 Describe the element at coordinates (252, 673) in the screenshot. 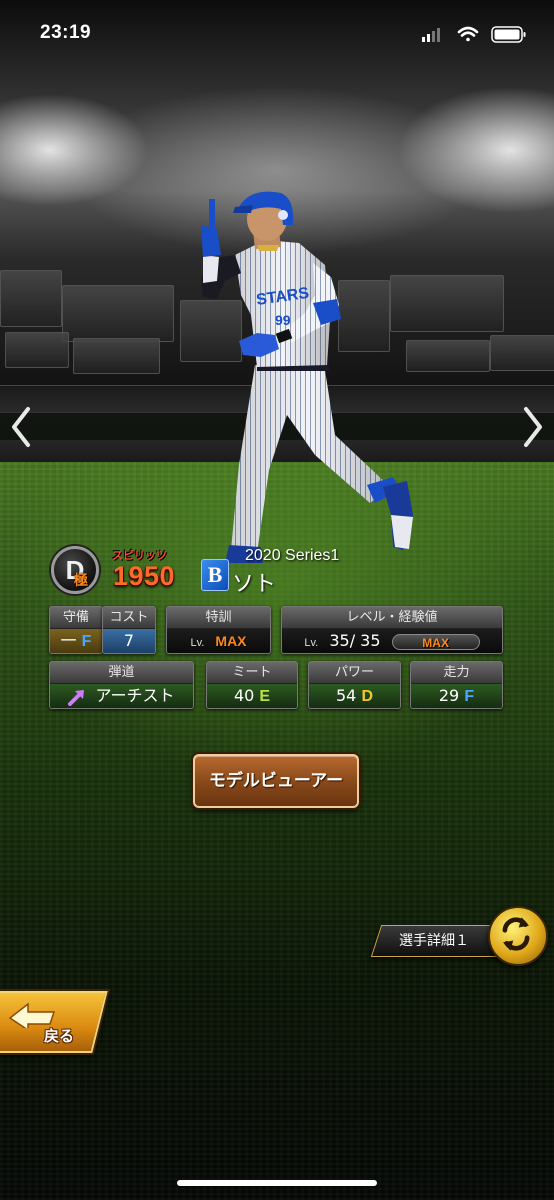

I see `meet-header: ミート` at that location.